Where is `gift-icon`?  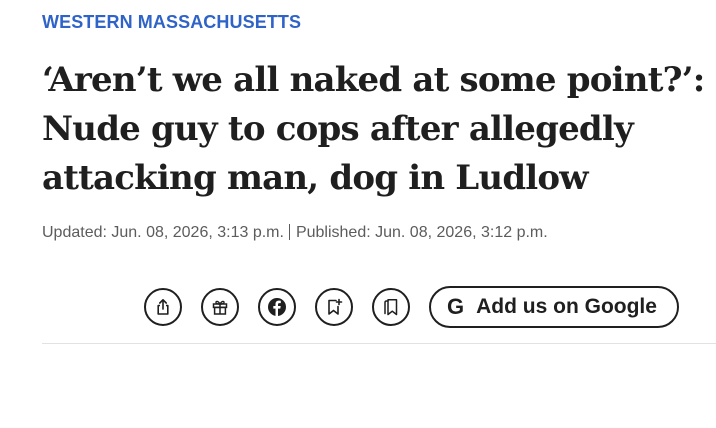
gift-icon is located at coordinates (220, 307).